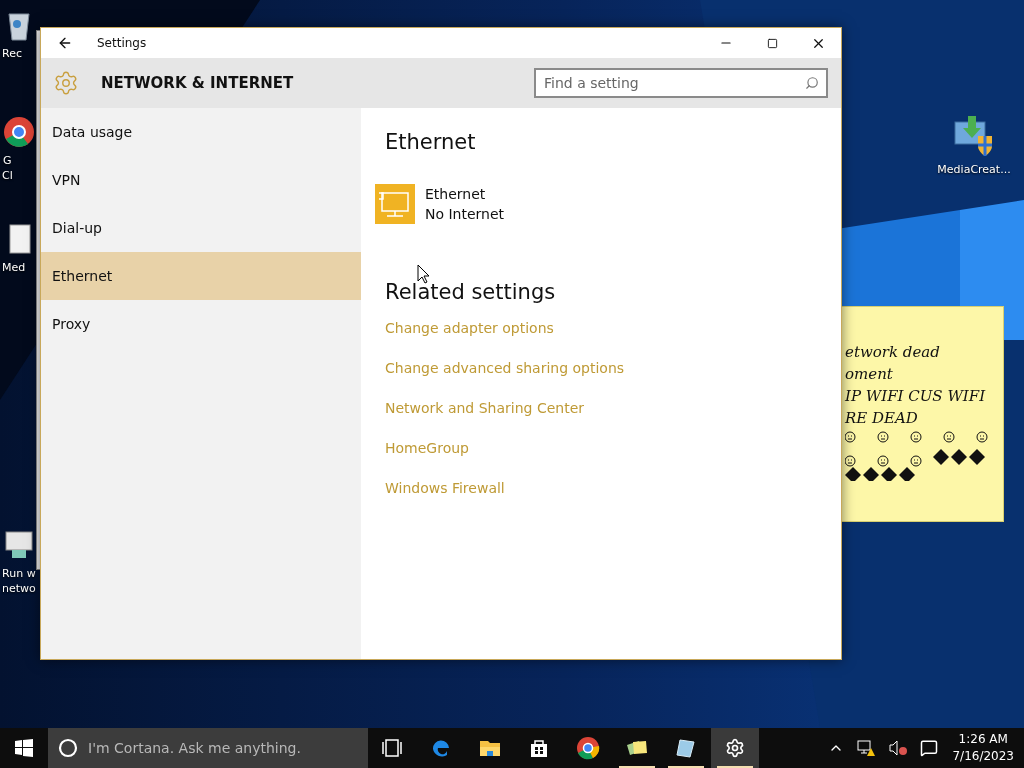 This screenshot has height=768, width=1024. I want to click on search-field: Find a setting, so click(681, 83).